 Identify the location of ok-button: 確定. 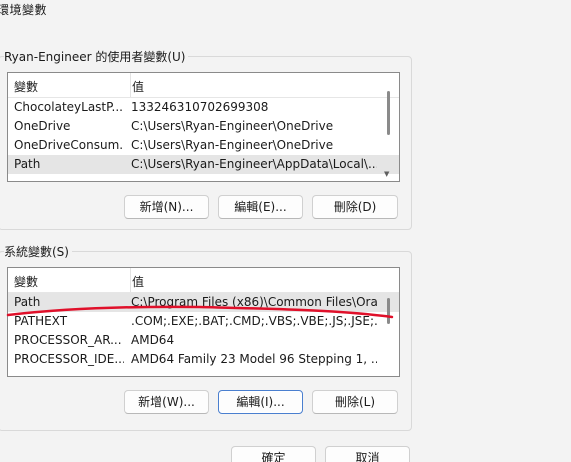
(273, 454).